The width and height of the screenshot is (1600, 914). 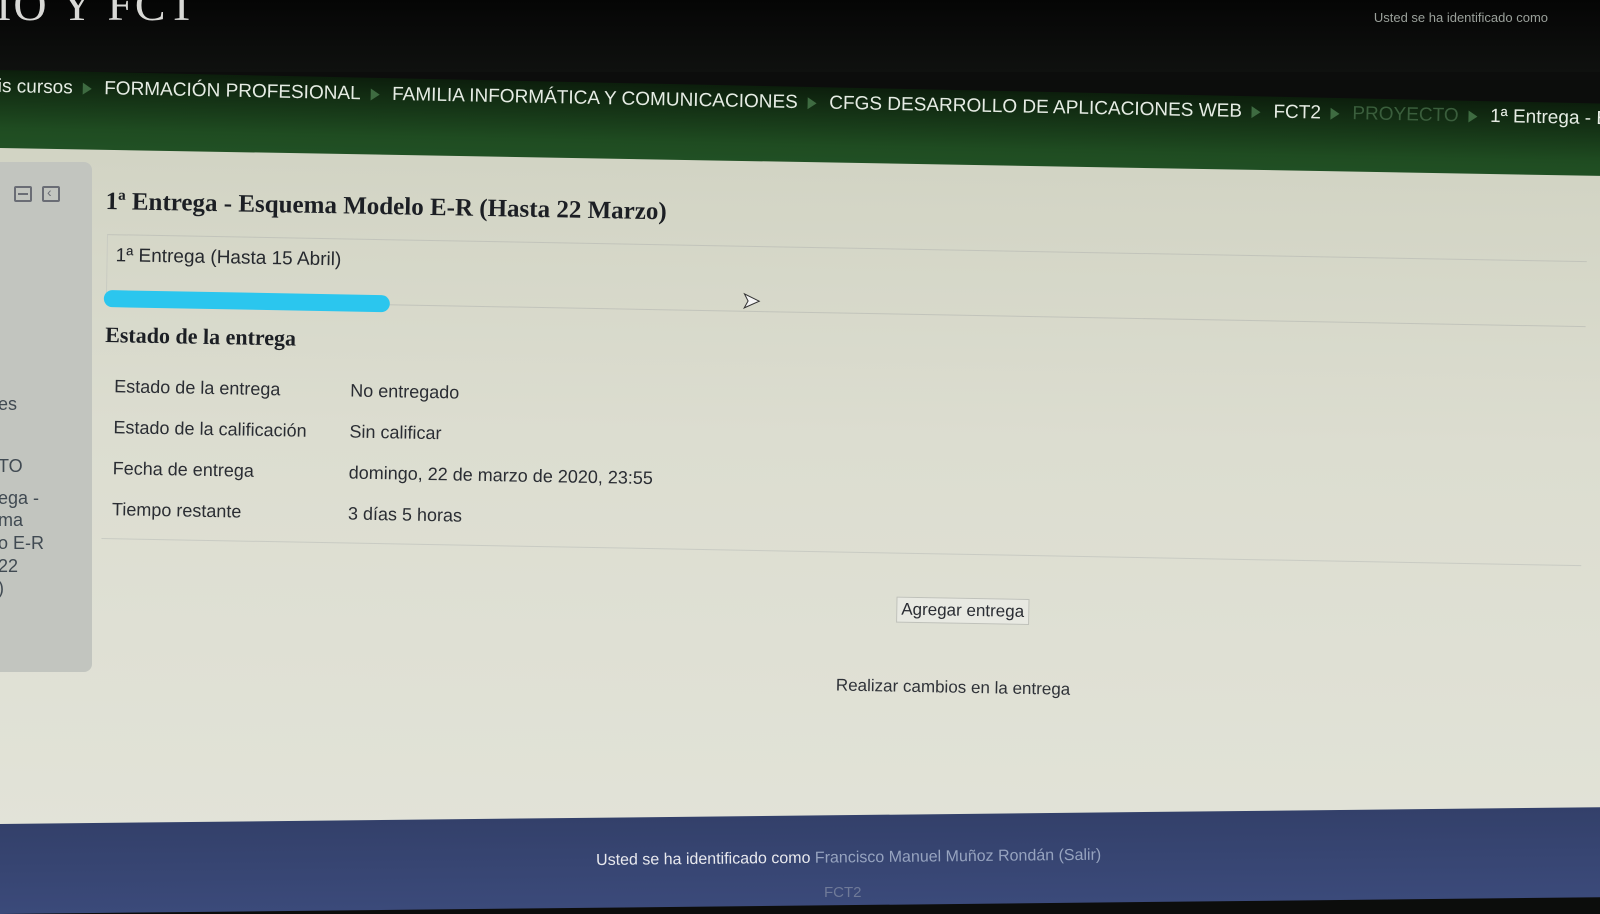 What do you see at coordinates (934, 857) in the screenshot?
I see `footer-user-link: Francisco Manuel Muñoz Rondán` at bounding box center [934, 857].